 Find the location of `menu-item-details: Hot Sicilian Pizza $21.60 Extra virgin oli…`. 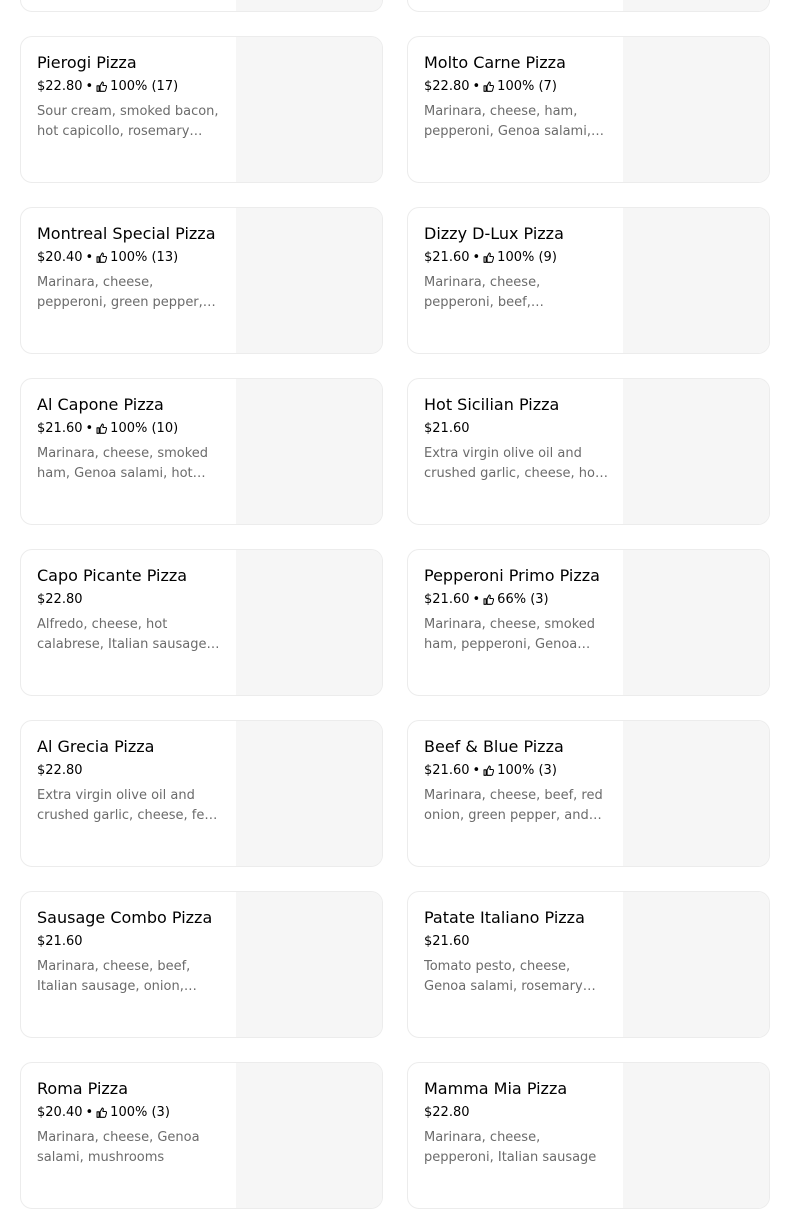

menu-item-details: Hot Sicilian Pizza $21.60 Extra virgin oli… is located at coordinates (516, 439).